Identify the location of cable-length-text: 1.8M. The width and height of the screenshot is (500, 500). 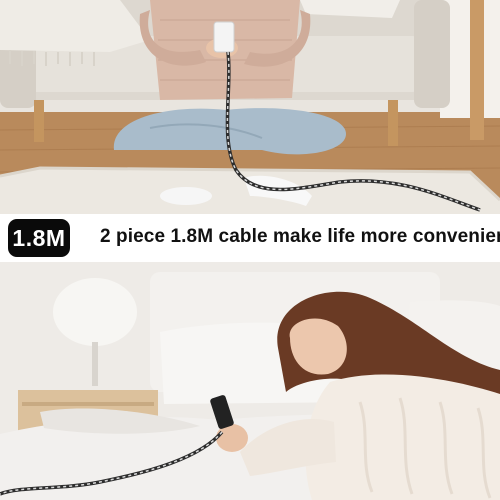
(39, 237).